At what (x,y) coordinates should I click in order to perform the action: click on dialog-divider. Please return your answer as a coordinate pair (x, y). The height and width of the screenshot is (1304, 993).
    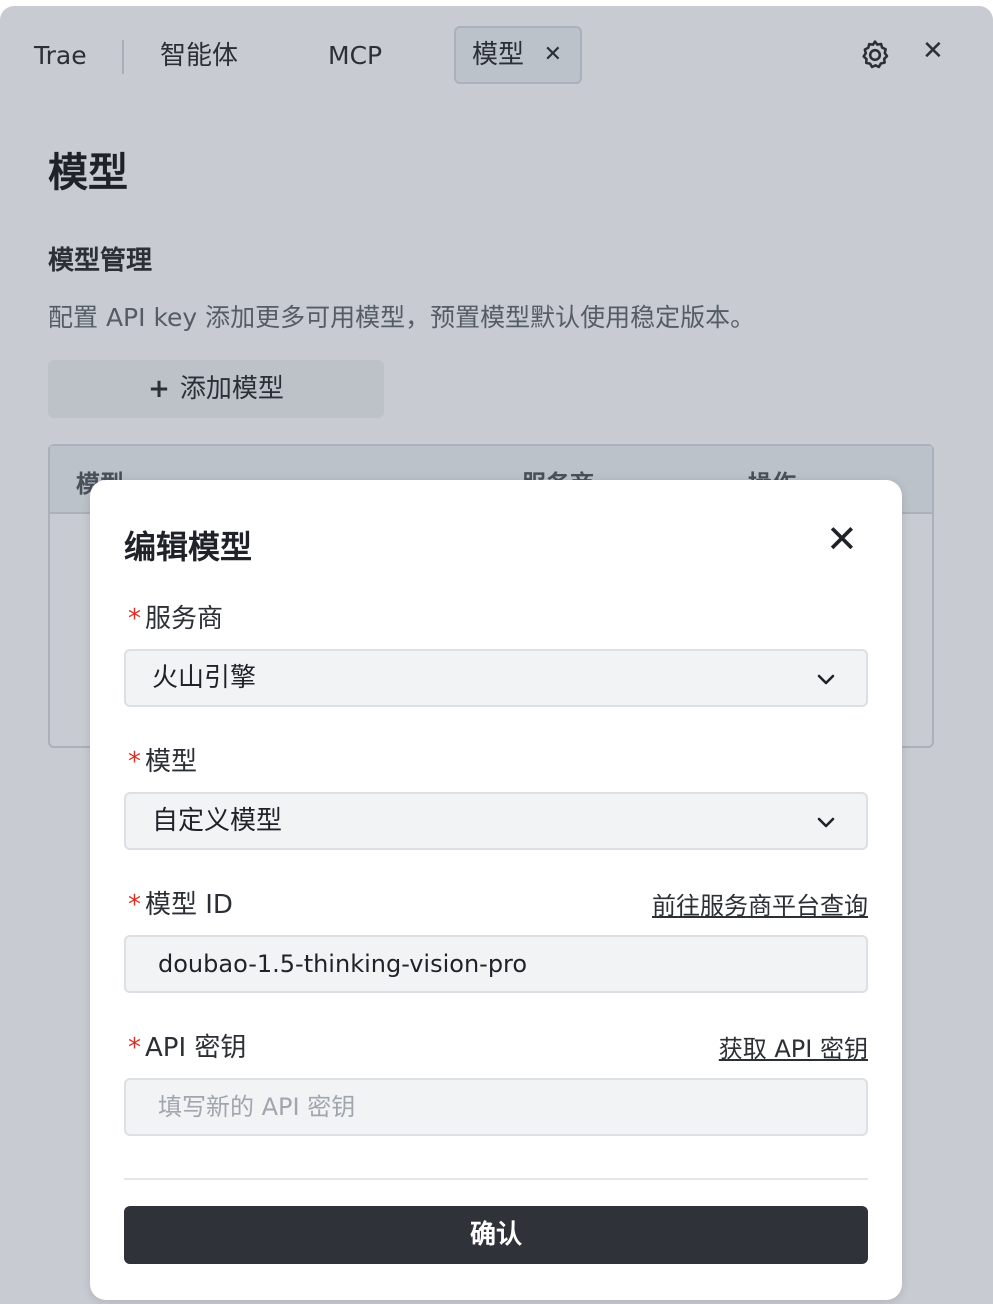
    Looking at the image, I should click on (496, 1179).